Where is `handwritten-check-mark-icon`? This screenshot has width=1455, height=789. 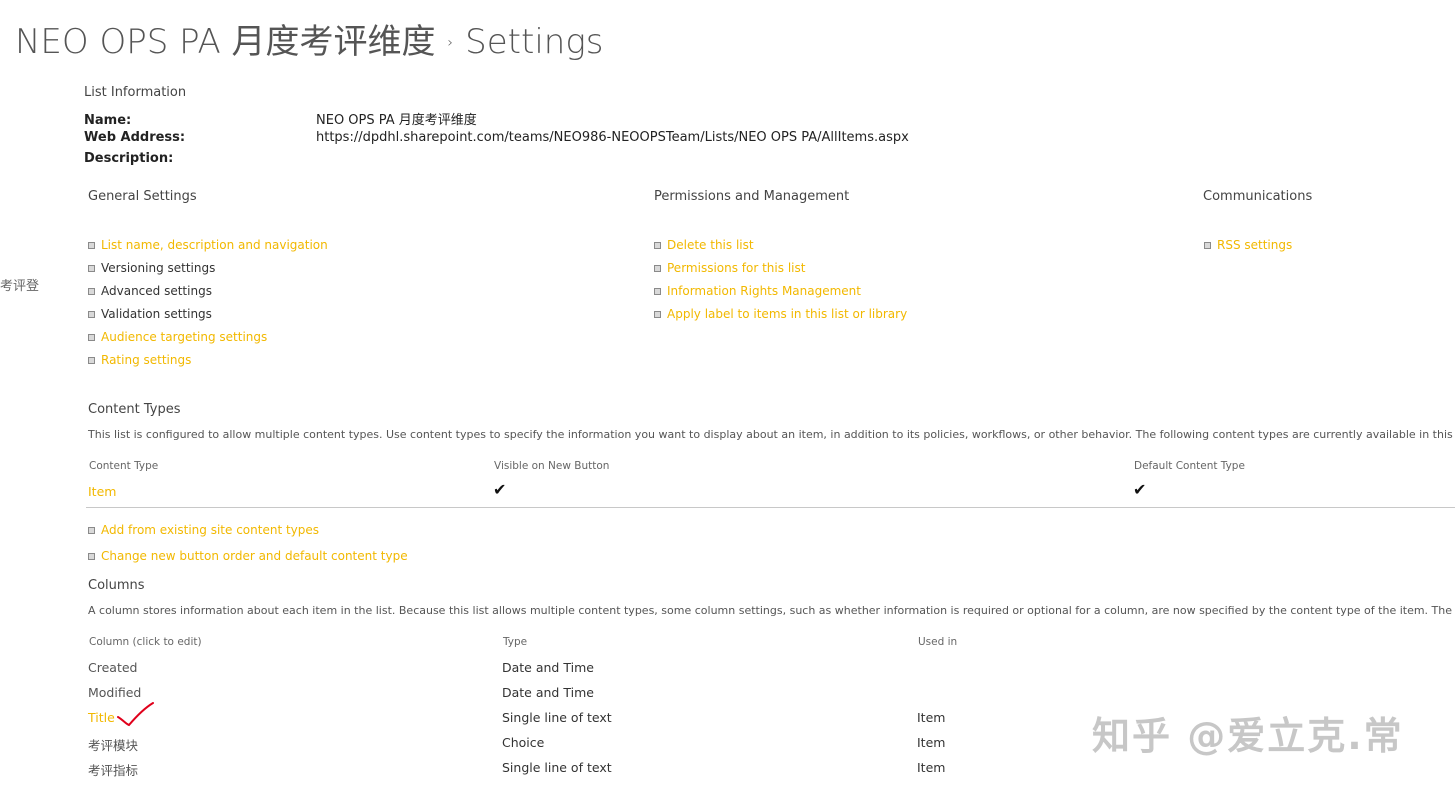
handwritten-check-mark-icon is located at coordinates (135, 714).